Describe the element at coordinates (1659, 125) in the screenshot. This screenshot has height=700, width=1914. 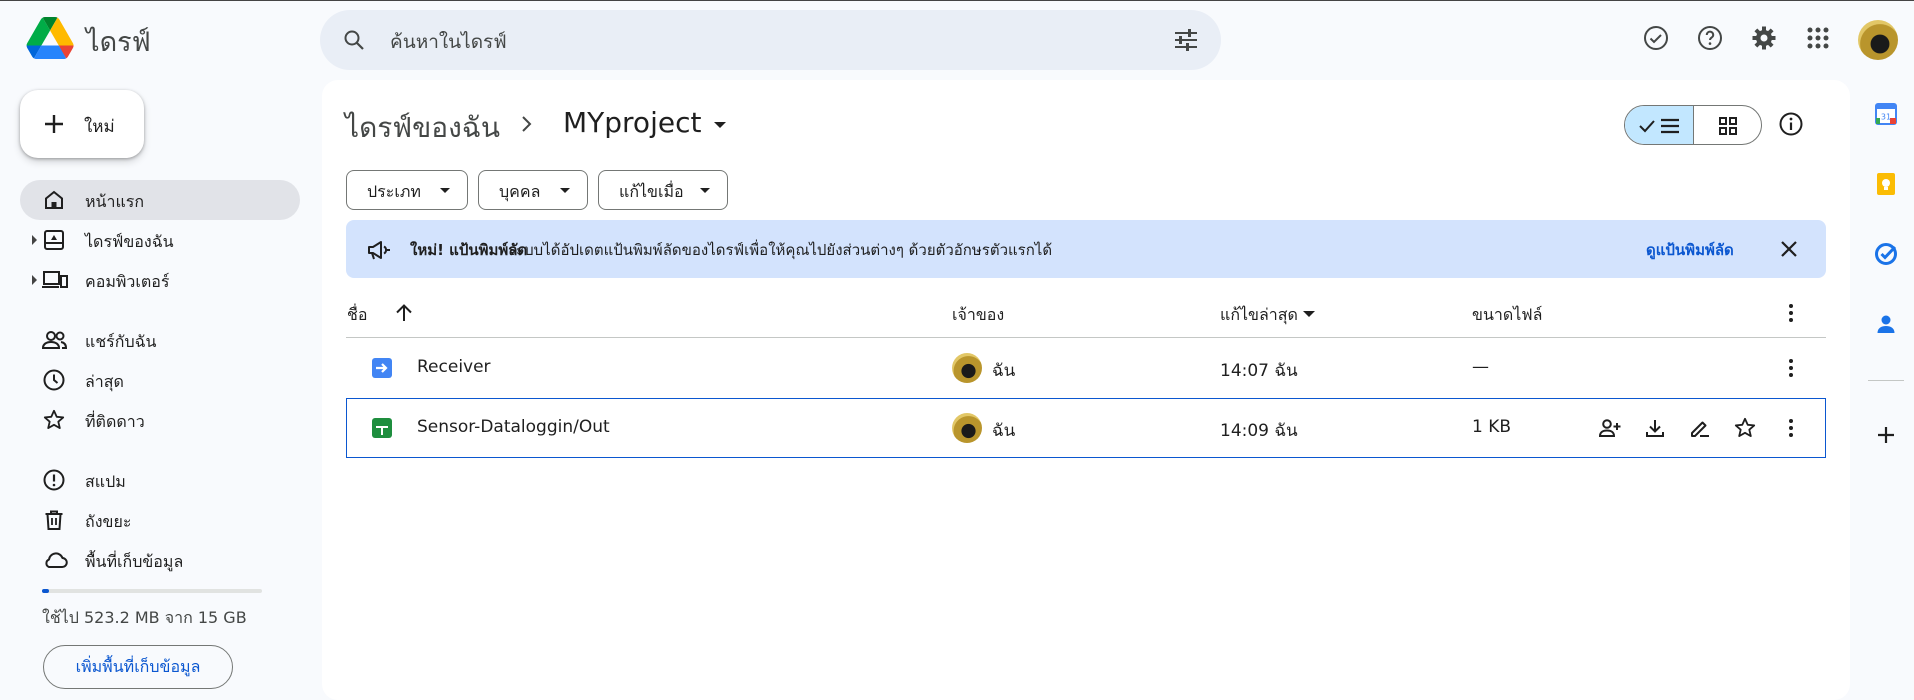
I see `list-view-button` at that location.